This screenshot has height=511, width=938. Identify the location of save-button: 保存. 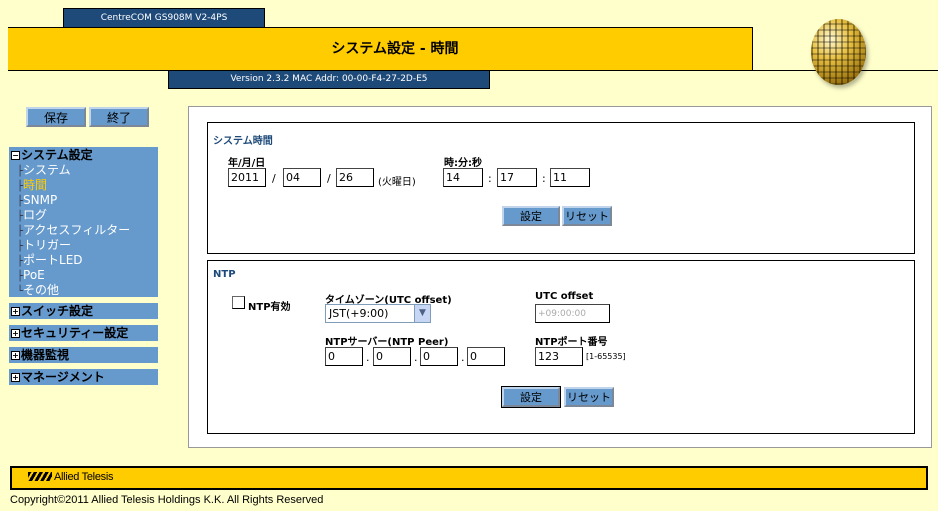
(56, 117).